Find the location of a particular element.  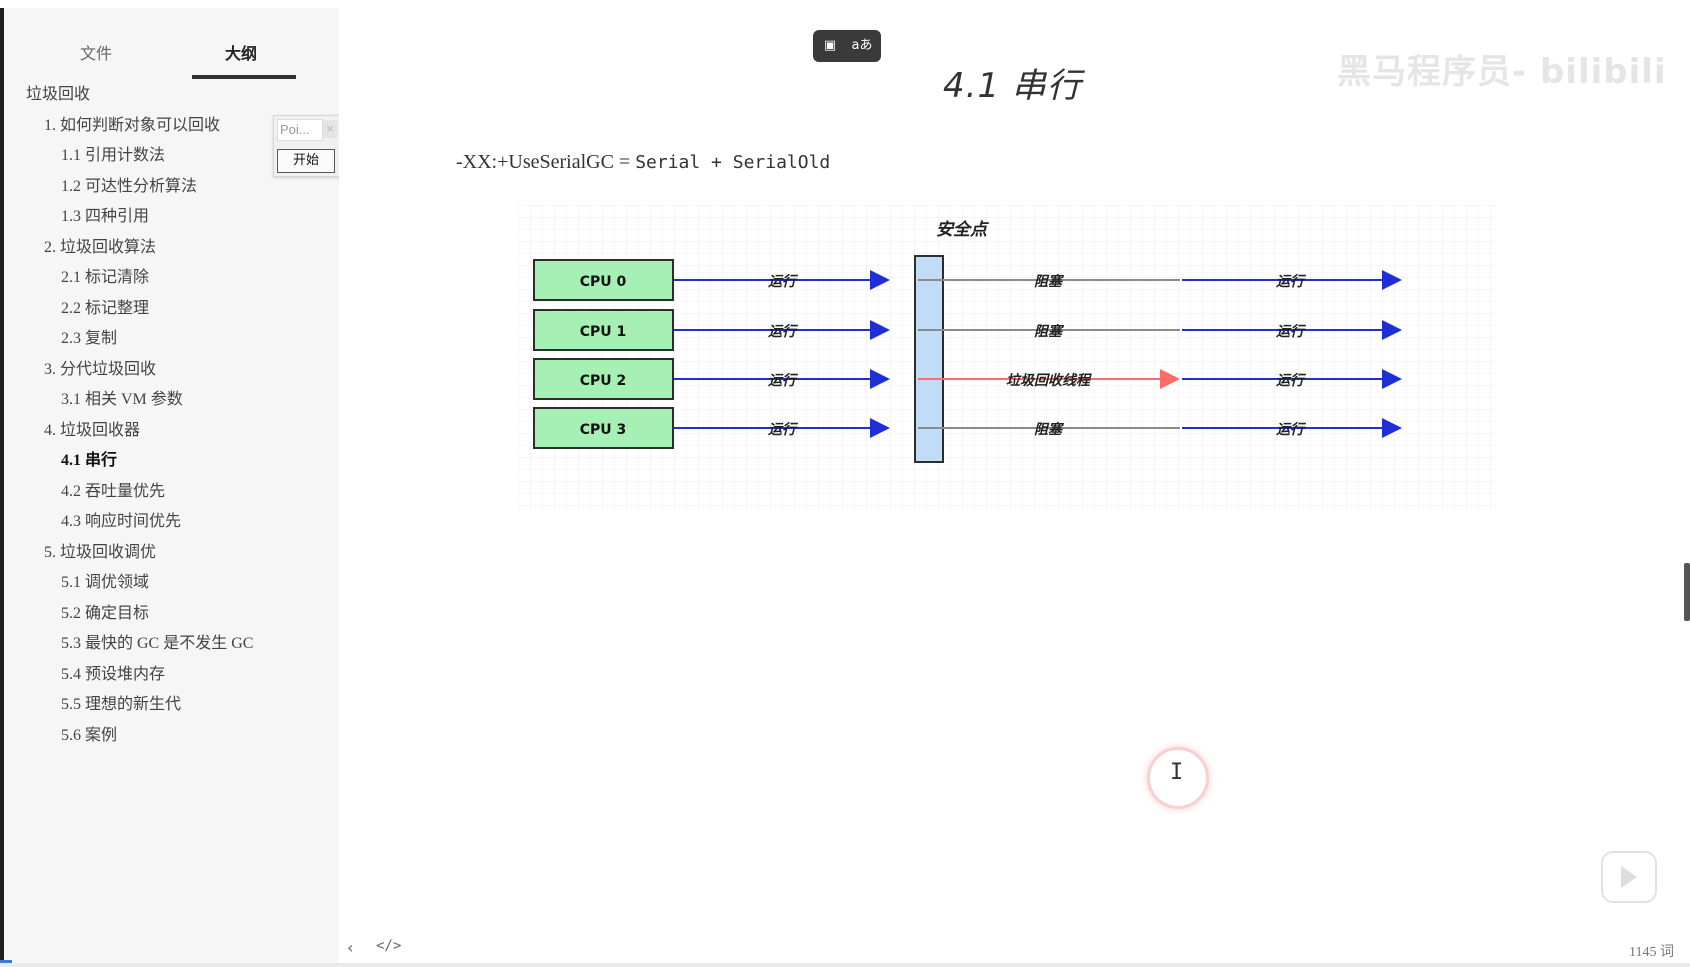

outline-item: 3.1 相关 VM 参数 is located at coordinates (122, 397).